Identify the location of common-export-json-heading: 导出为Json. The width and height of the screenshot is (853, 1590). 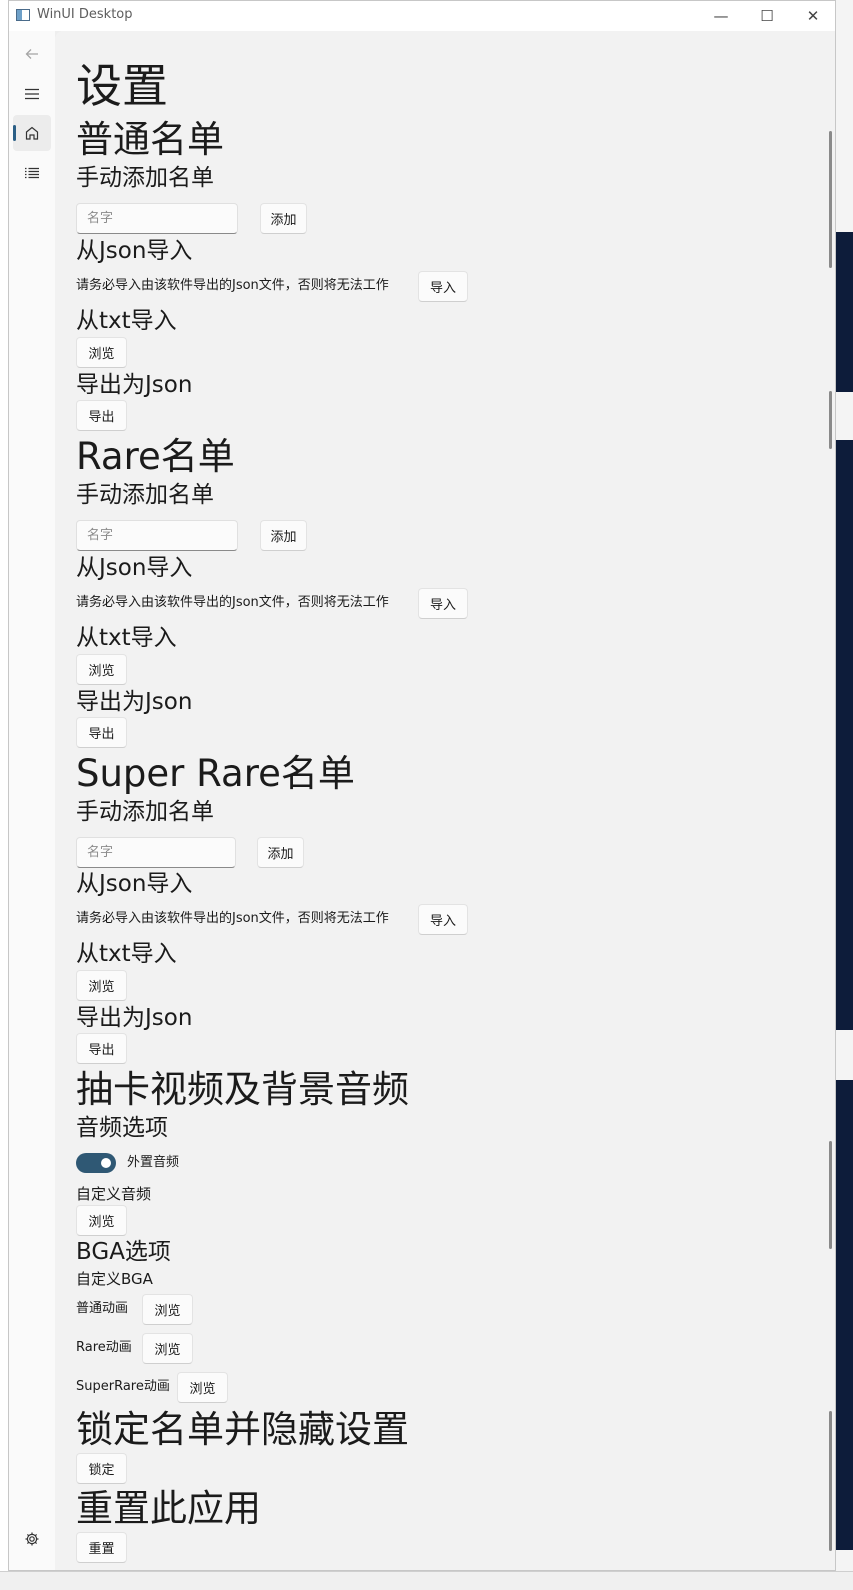
(134, 385).